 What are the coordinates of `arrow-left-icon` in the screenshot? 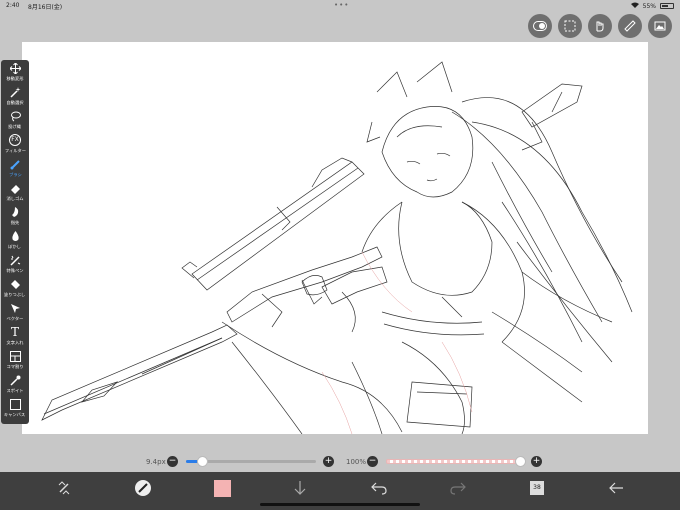 It's located at (616, 488).